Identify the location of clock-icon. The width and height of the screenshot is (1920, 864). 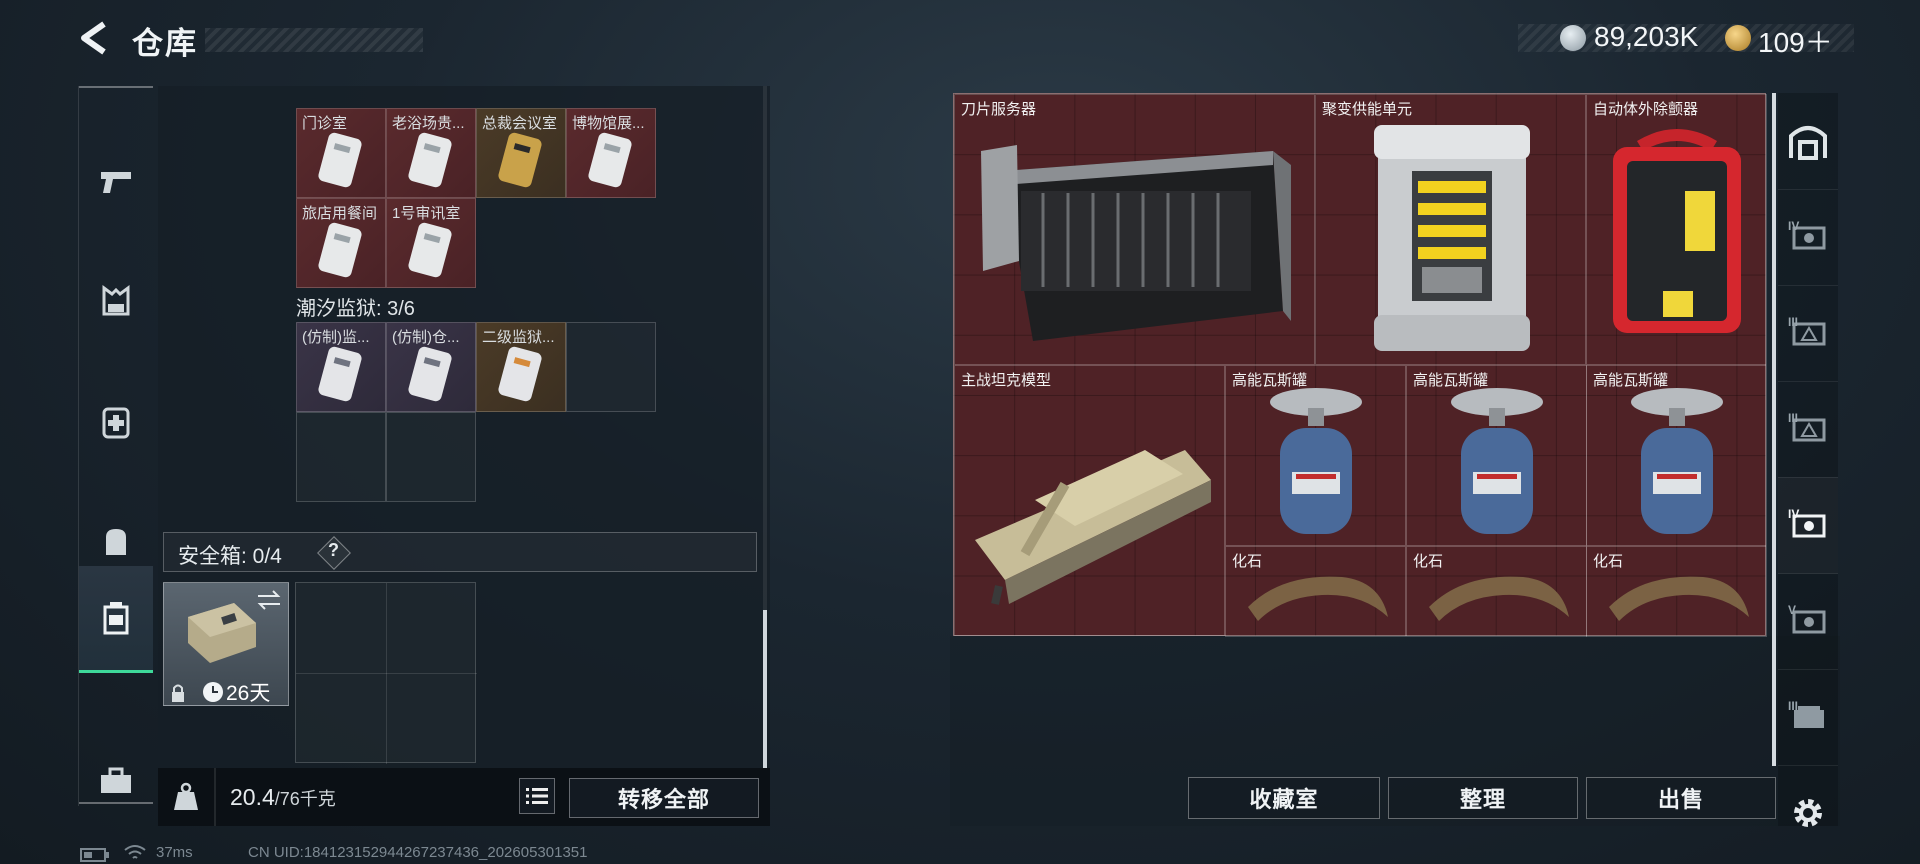
(213, 692).